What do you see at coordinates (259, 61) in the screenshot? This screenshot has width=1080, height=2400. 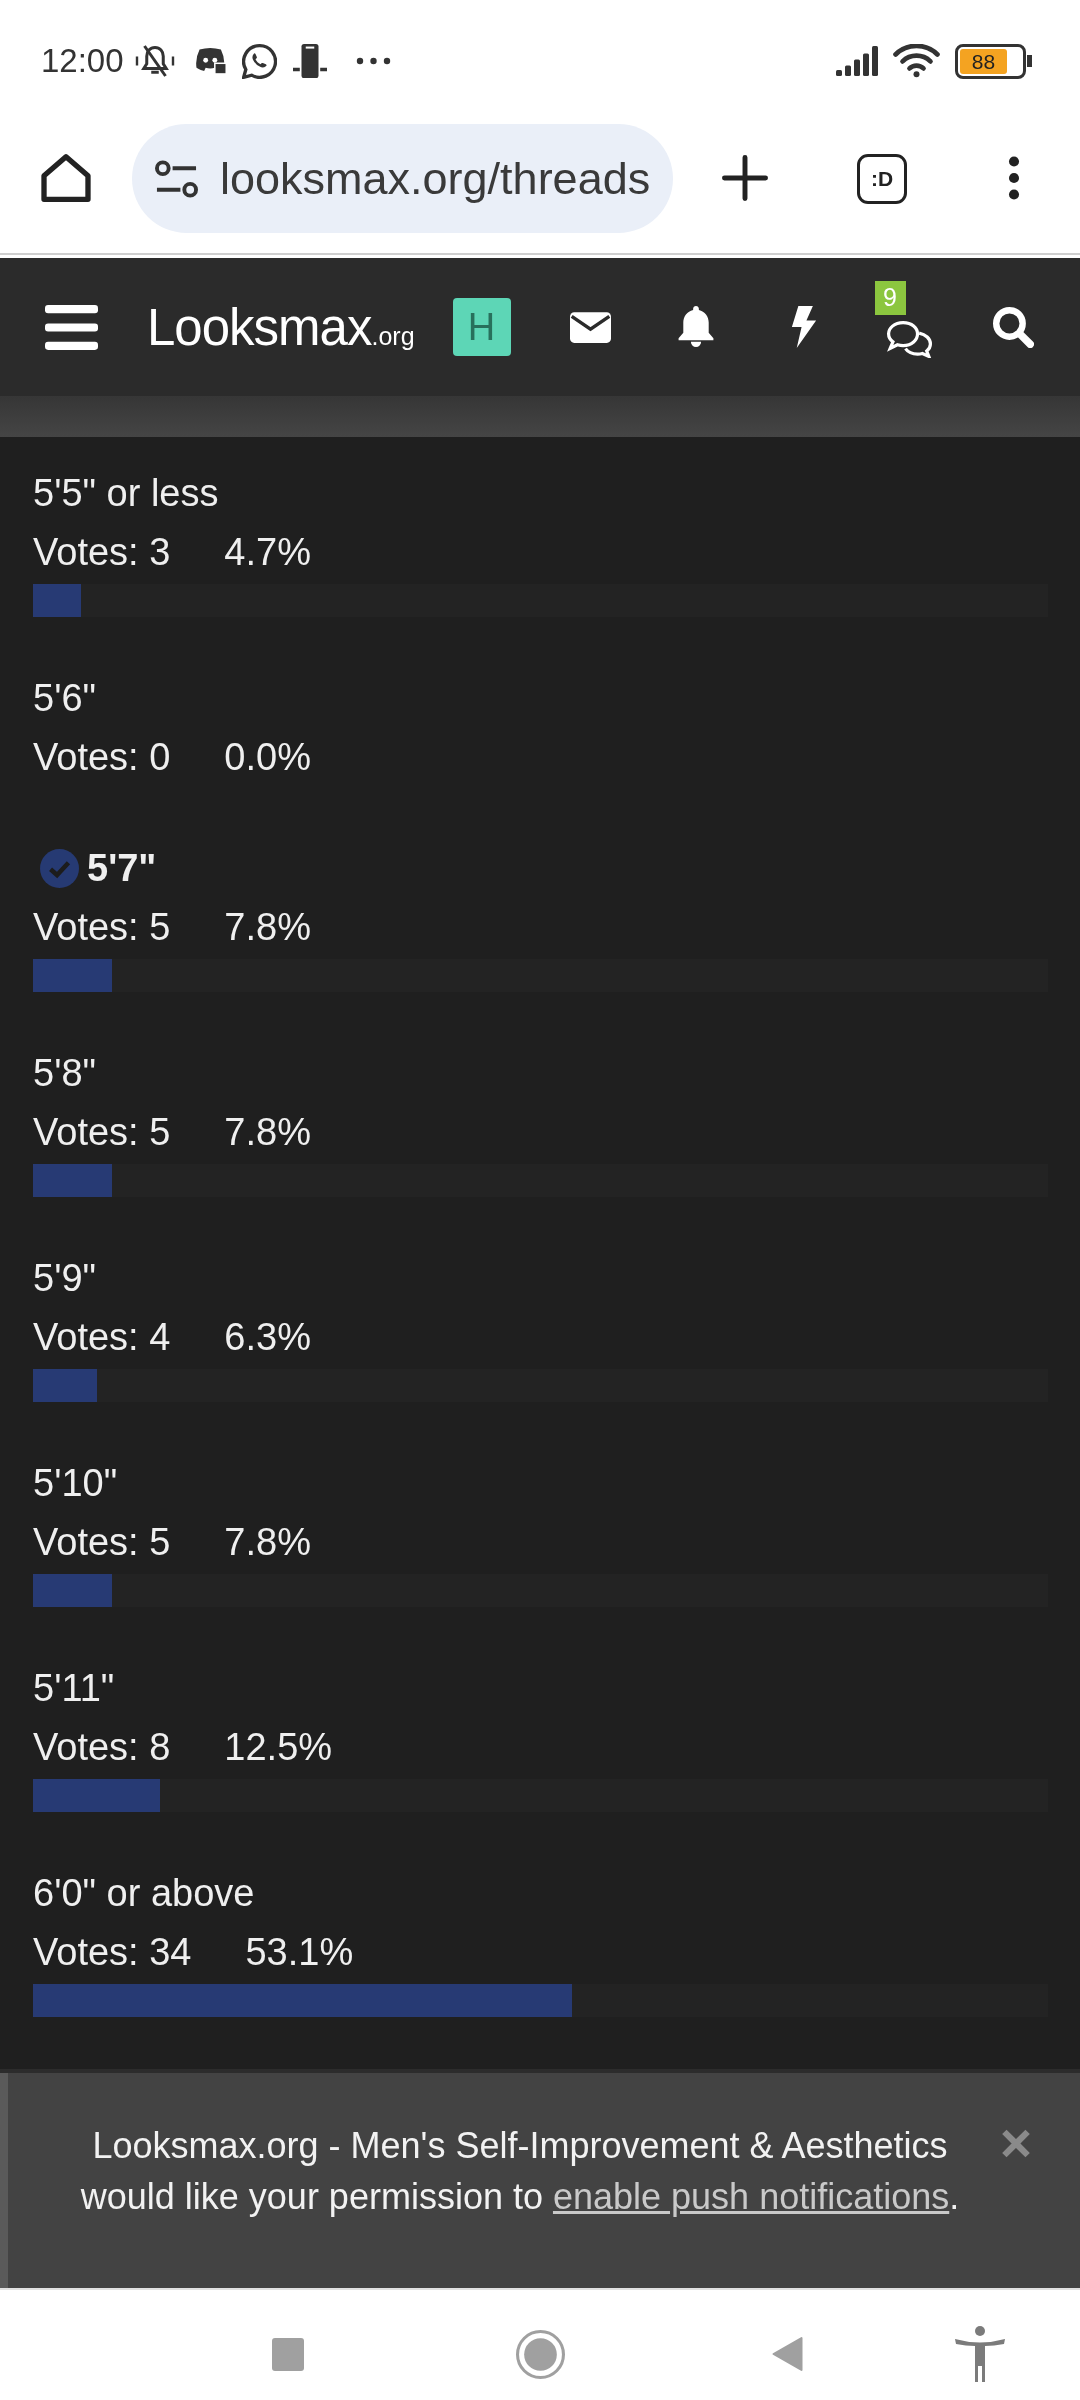 I see `phone-chat-icon` at bounding box center [259, 61].